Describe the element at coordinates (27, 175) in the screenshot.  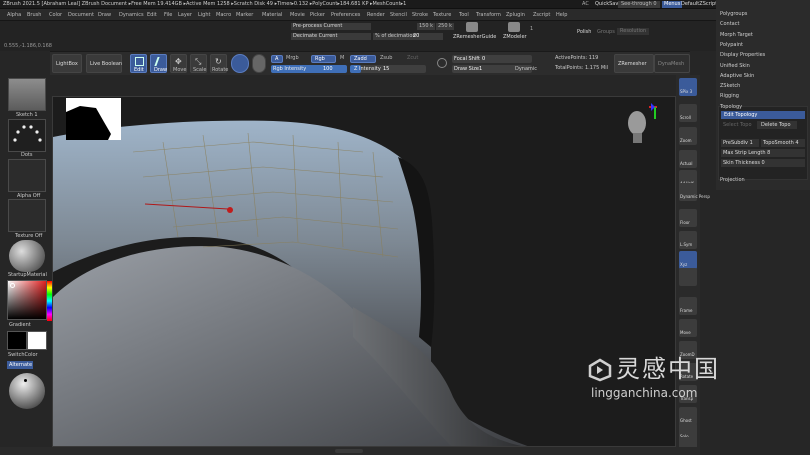
I see `alpha-thumbnail` at that location.